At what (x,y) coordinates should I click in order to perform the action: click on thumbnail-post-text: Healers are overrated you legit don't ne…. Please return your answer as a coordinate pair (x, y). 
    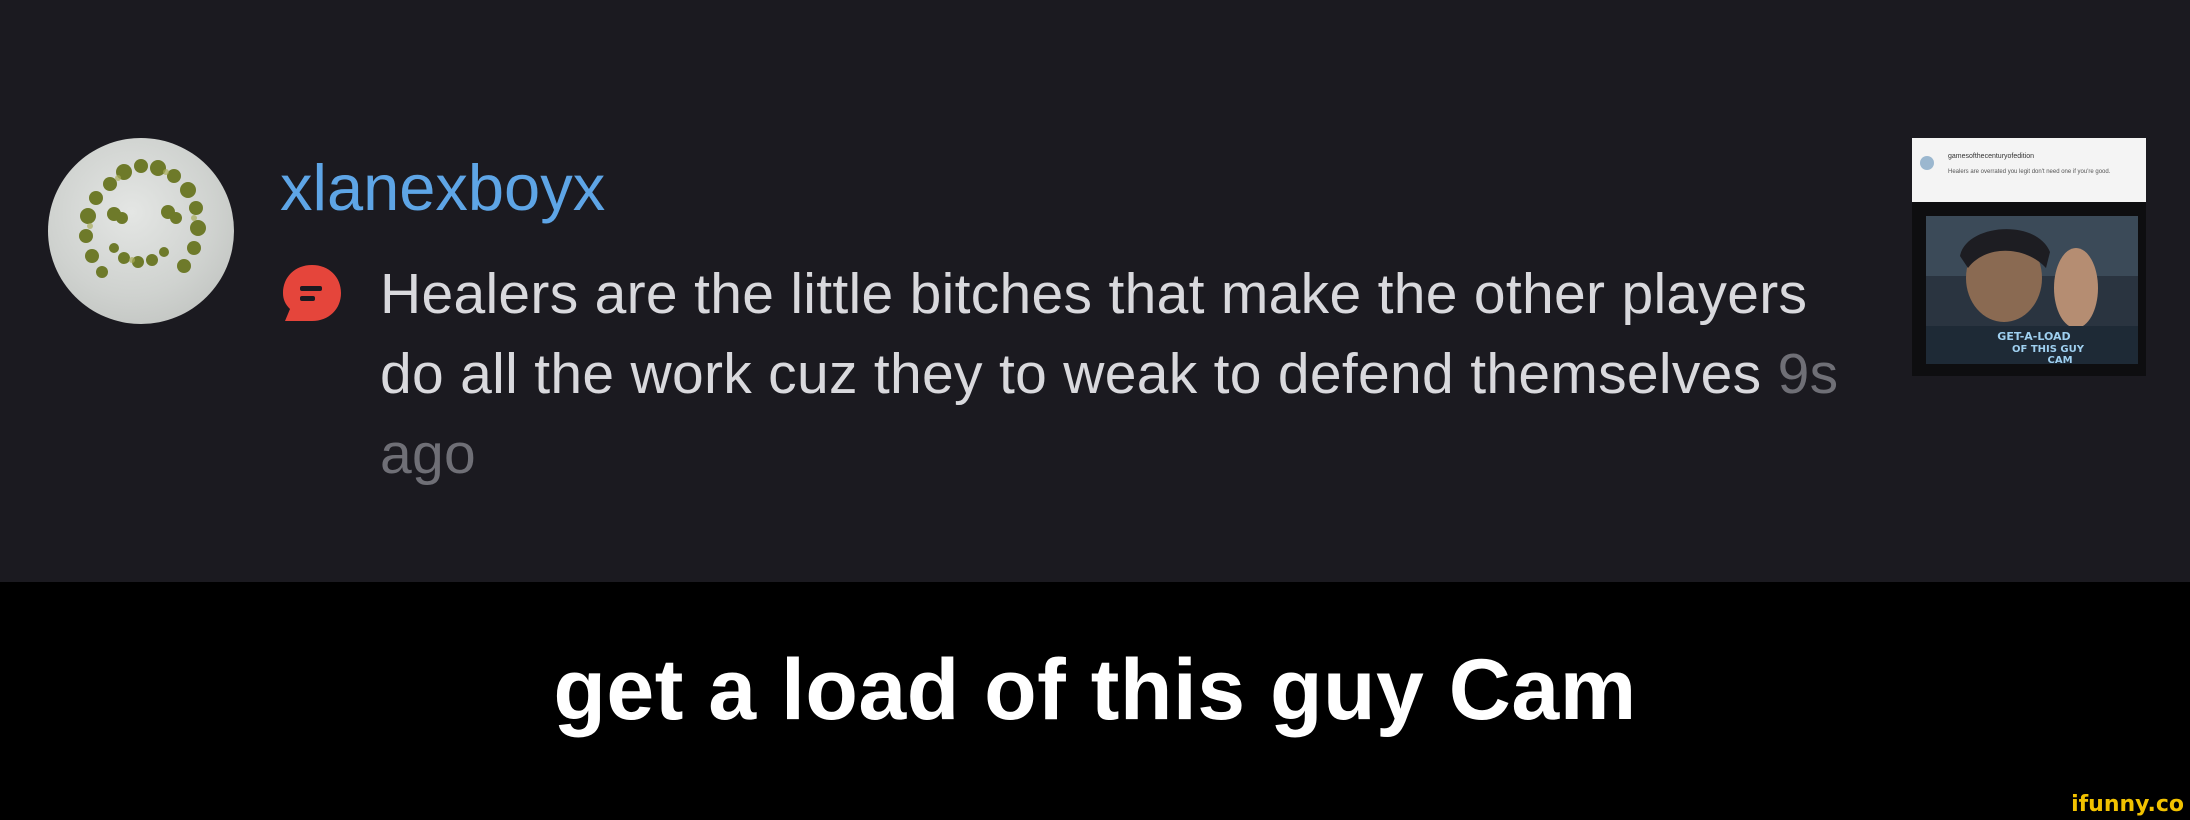
    Looking at the image, I should click on (2029, 172).